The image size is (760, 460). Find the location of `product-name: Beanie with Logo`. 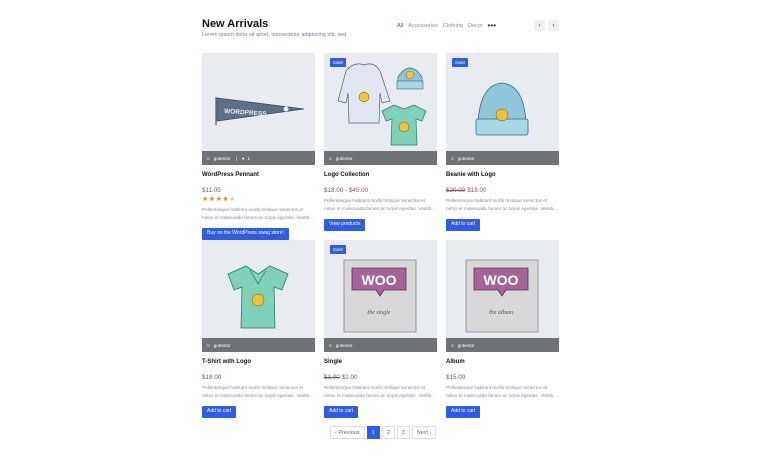

product-name: Beanie with Logo is located at coordinates (502, 175).